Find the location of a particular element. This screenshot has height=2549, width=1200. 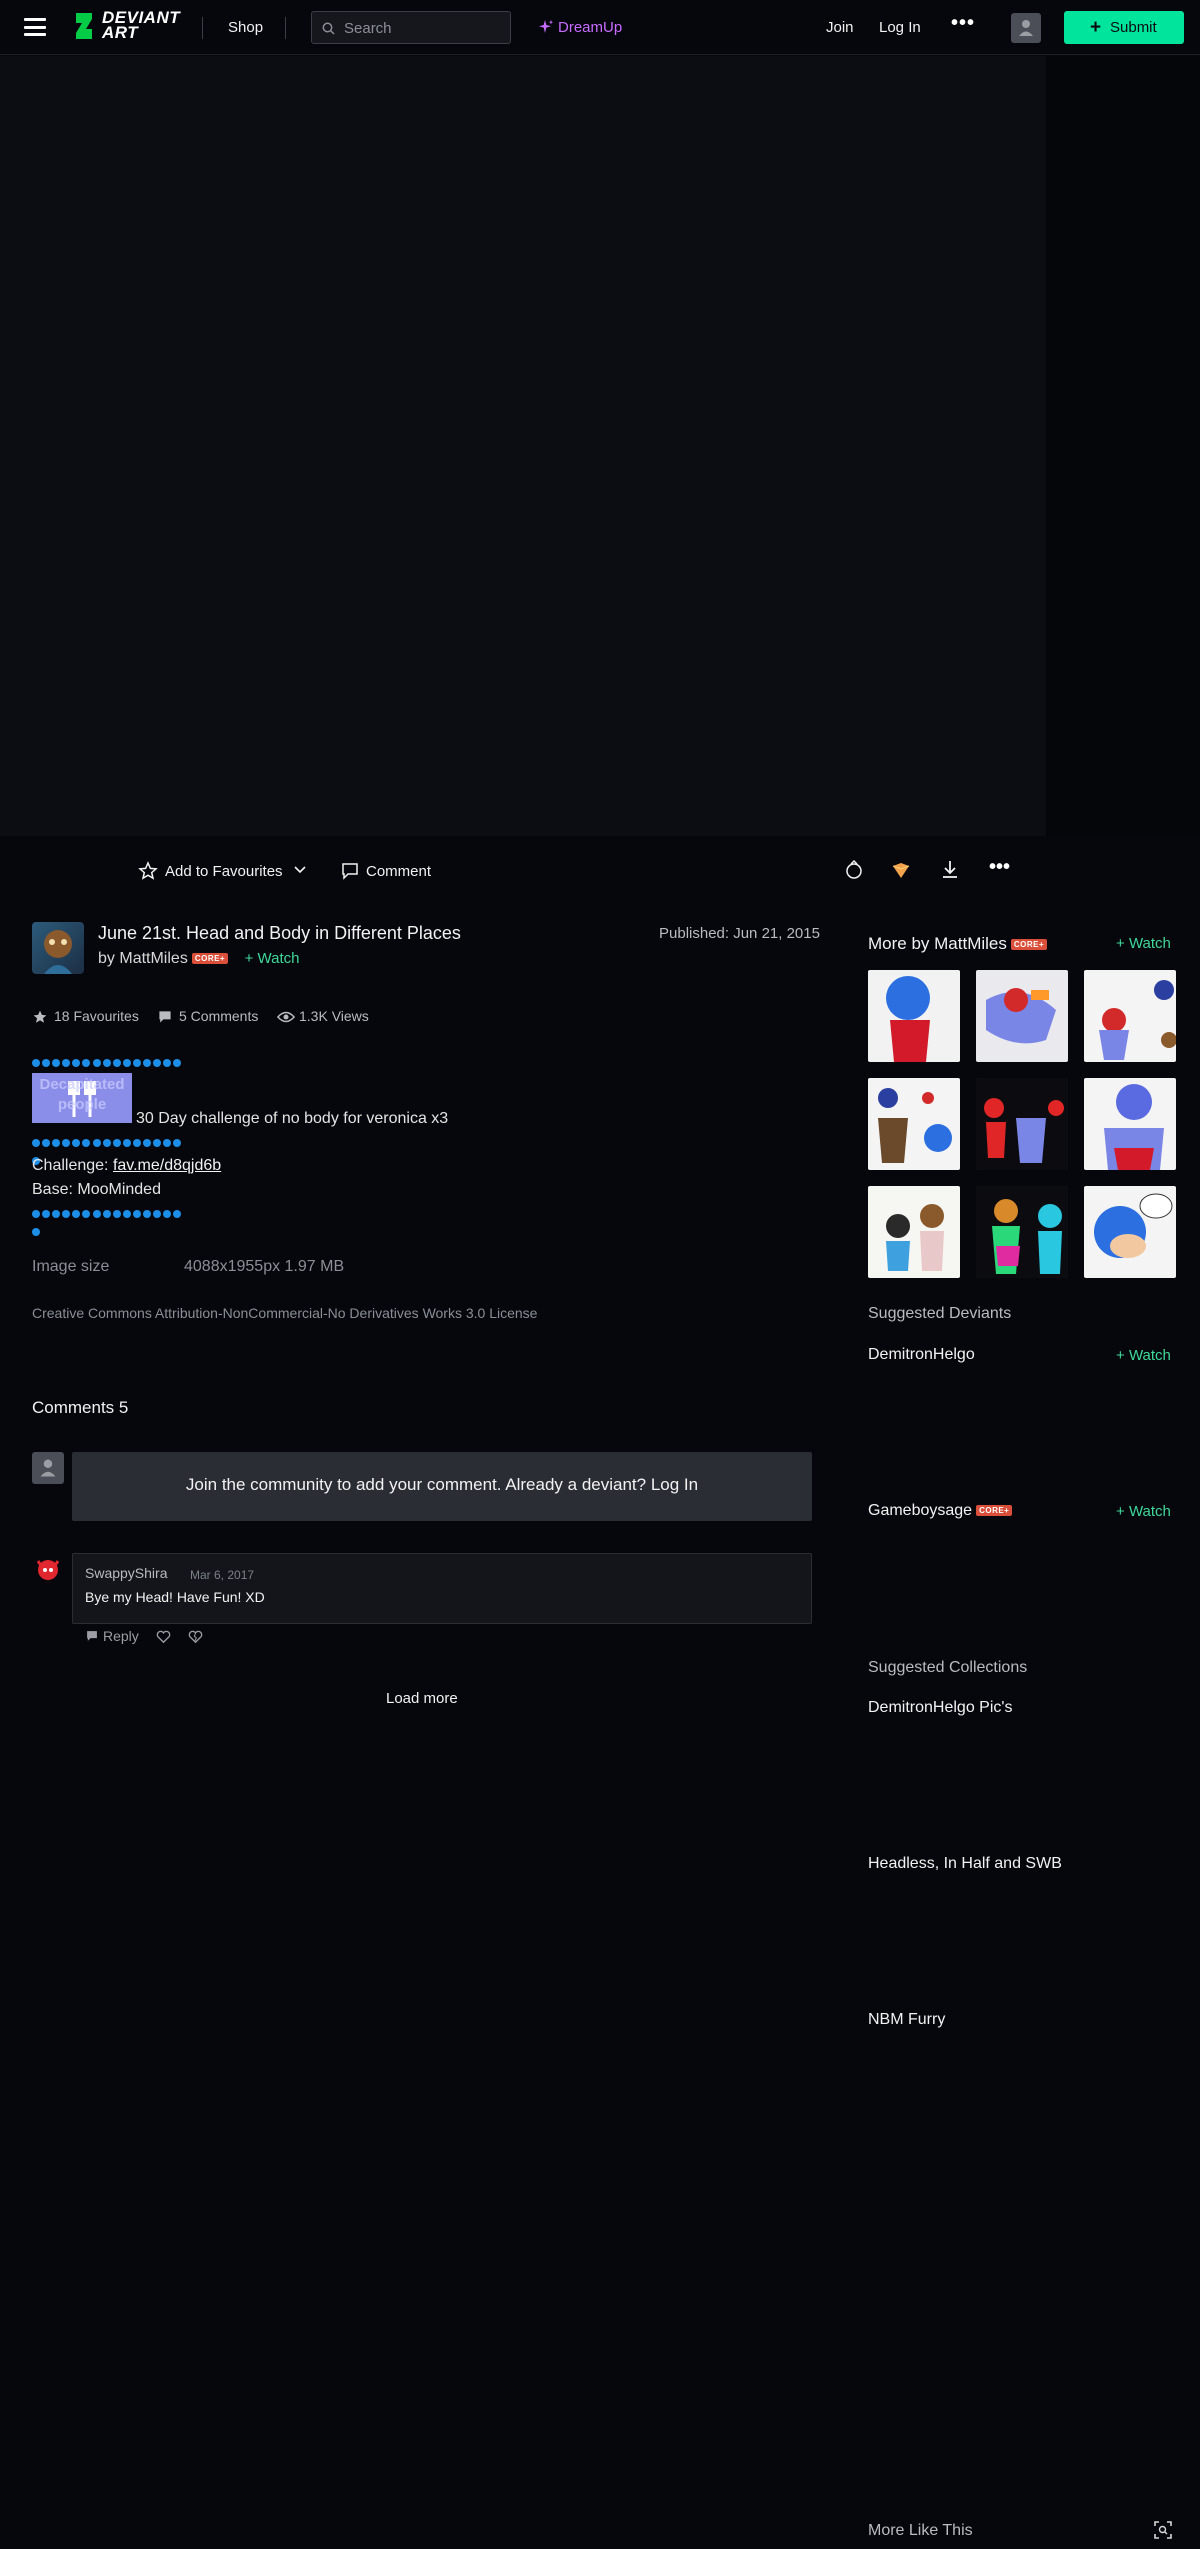

eye-icon is located at coordinates (286, 1017).